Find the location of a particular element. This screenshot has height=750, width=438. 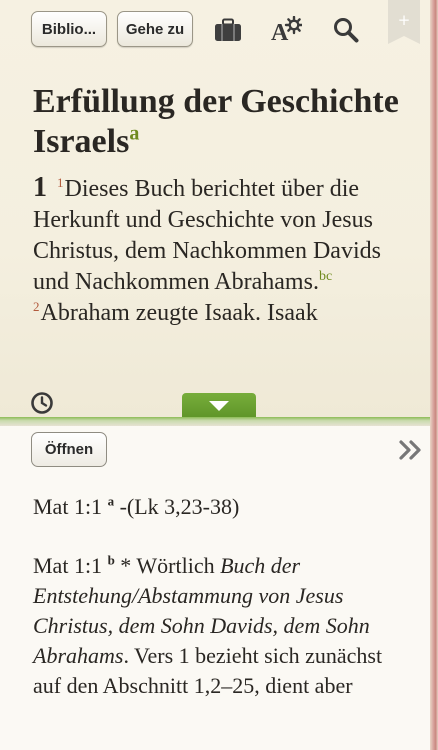

verse-number: 1 is located at coordinates (60, 182).